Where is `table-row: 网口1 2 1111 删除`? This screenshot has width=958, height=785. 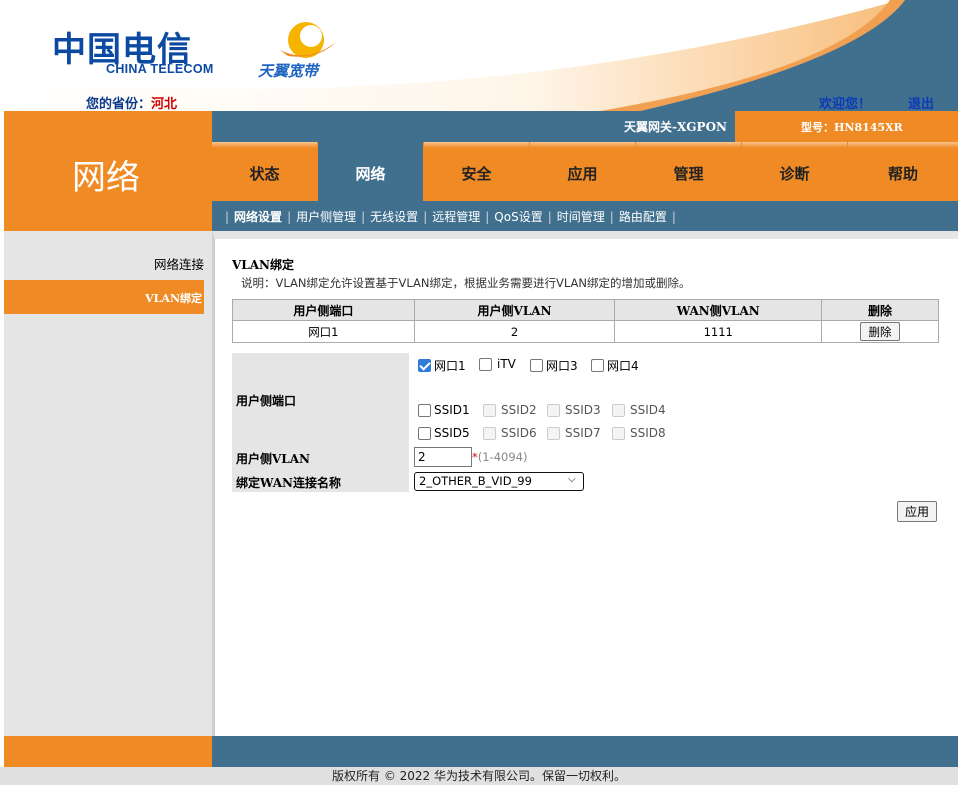 table-row: 网口1 2 1111 删除 is located at coordinates (585, 331).